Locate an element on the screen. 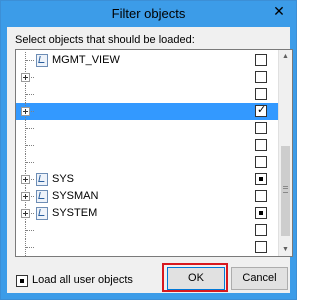  tree-row-label: SYS is located at coordinates (63, 179).